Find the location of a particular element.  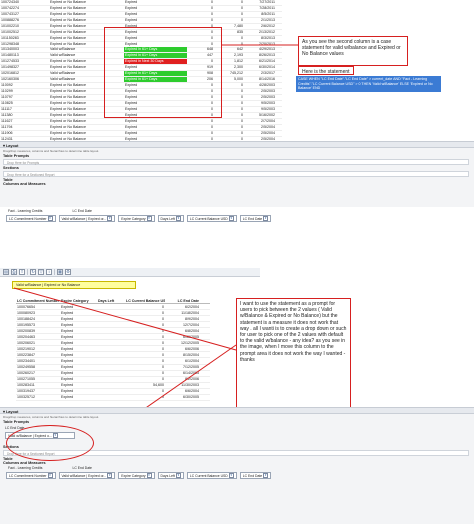

columns-measures-label: Columns and Measures is located at coordinates (24, 184).